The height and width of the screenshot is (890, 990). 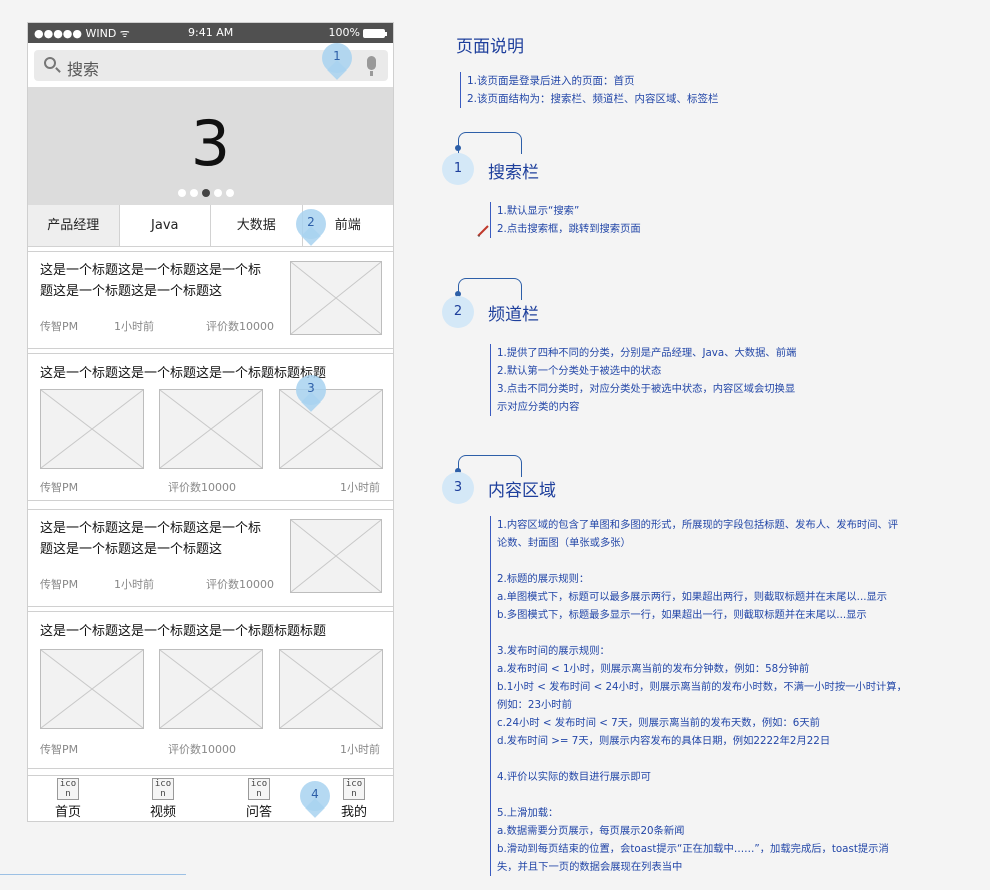 I want to click on annotation-marker: 4, so click(x=315, y=799).